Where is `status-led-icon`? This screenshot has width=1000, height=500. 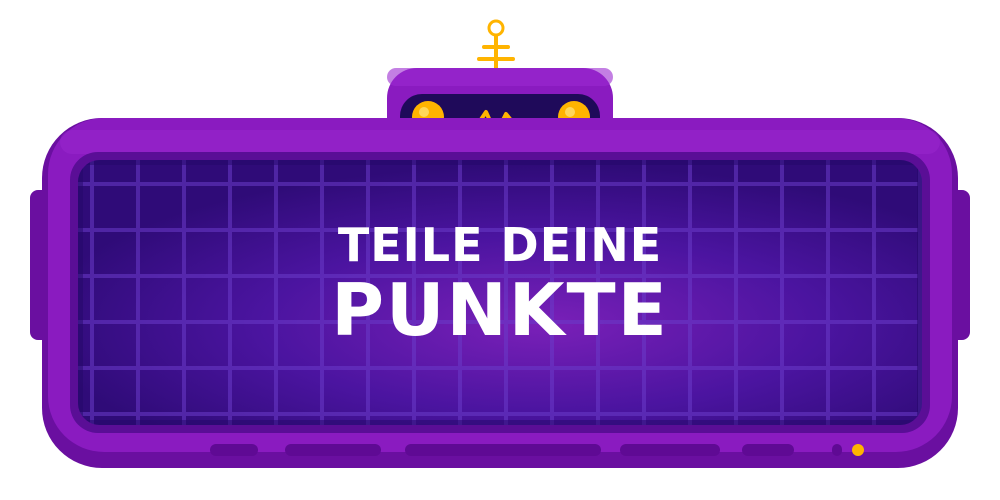 status-led-icon is located at coordinates (858, 450).